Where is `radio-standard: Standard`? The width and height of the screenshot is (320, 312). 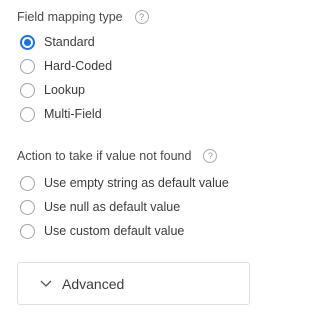 radio-standard: Standard is located at coordinates (57, 42).